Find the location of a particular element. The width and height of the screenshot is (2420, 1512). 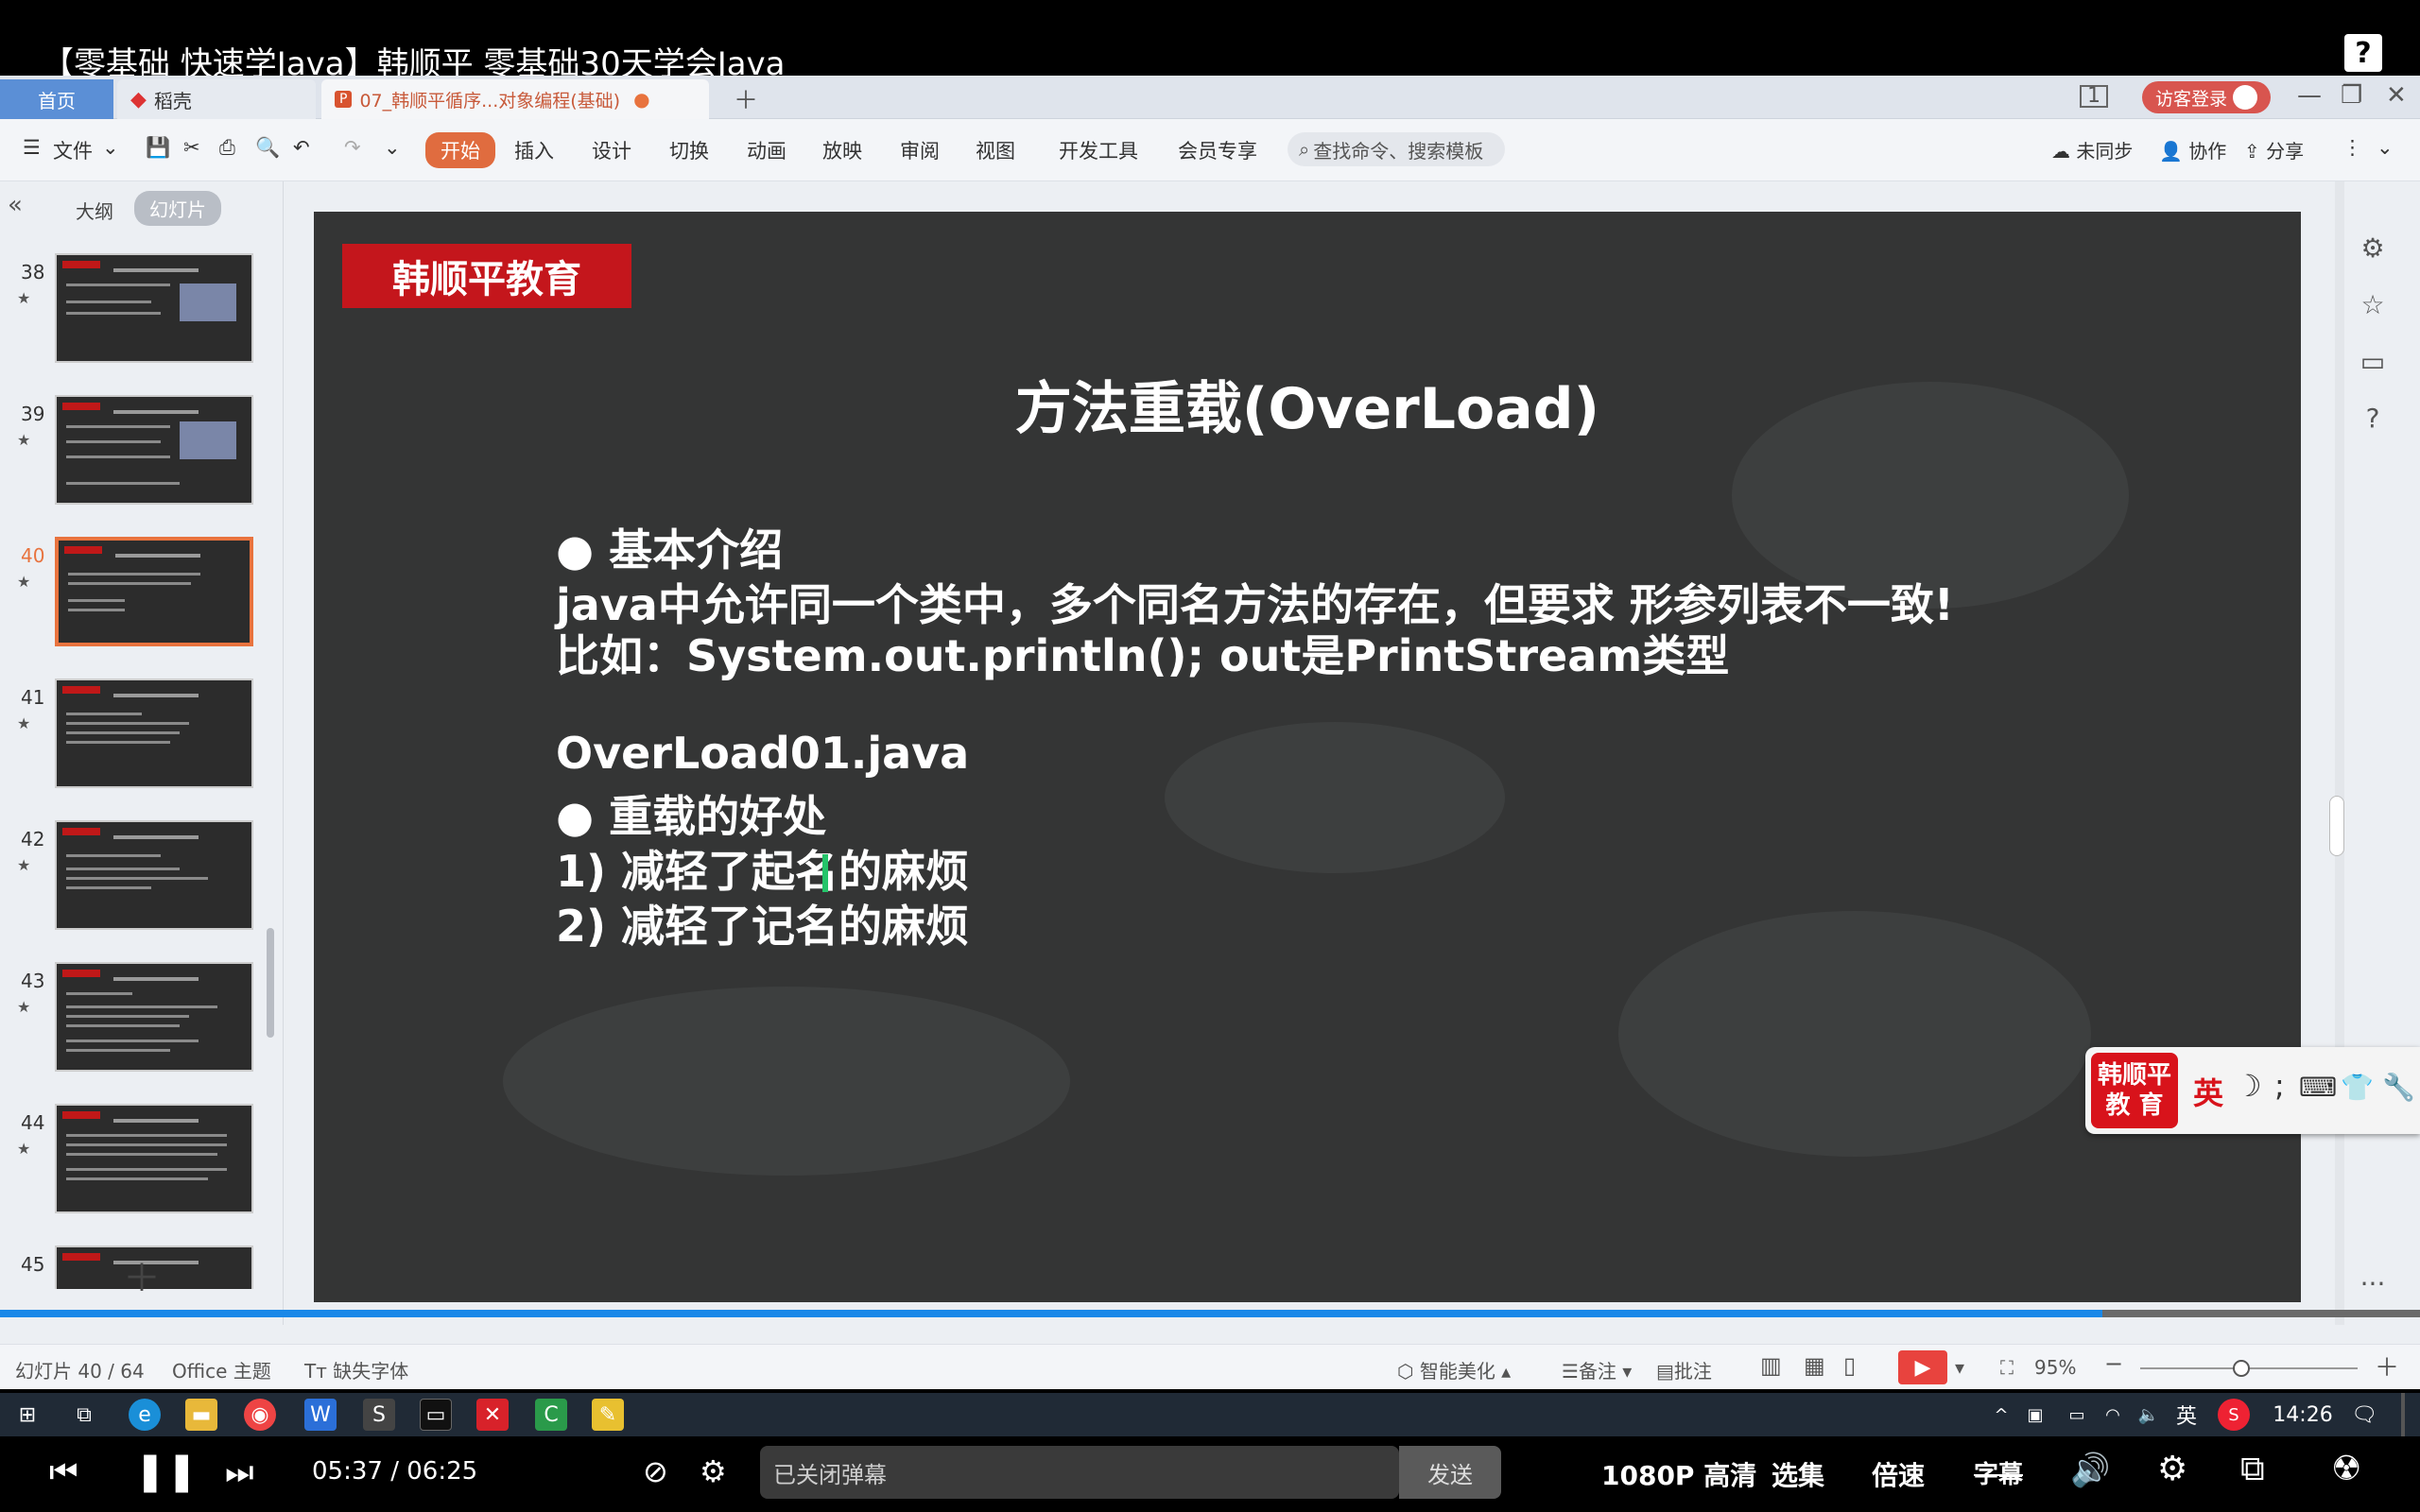

wifi-icon: ◠ is located at coordinates (2113, 1415).